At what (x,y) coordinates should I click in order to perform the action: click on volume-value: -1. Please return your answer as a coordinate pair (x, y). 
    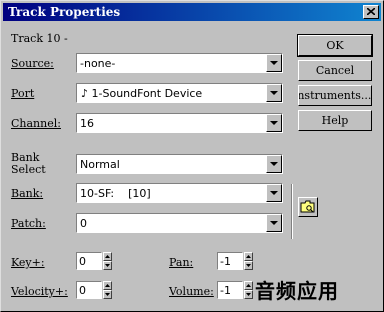
    Looking at the image, I should click on (225, 290).